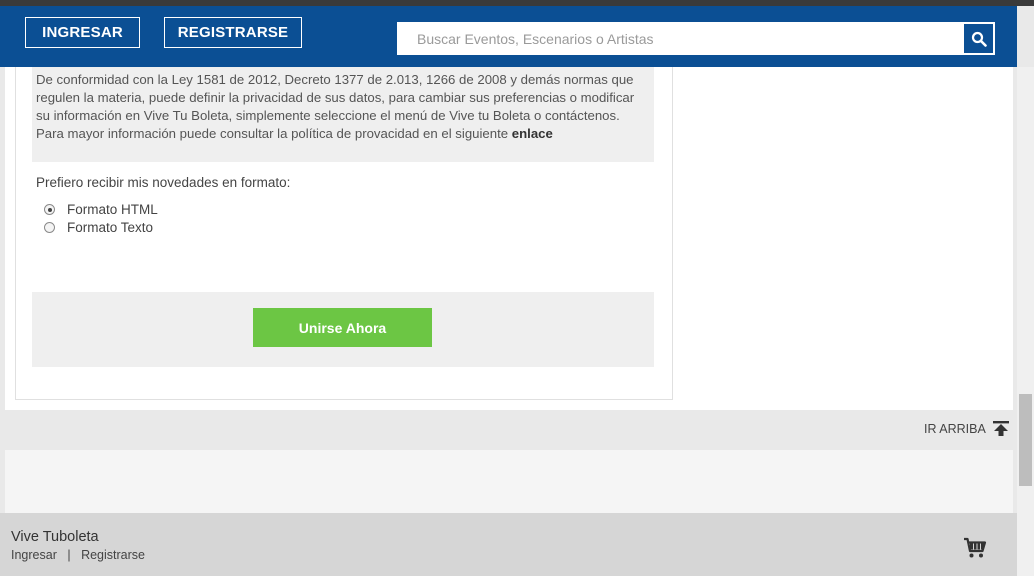  What do you see at coordinates (233, 32) in the screenshot?
I see `register-button: REGISTRARSE` at bounding box center [233, 32].